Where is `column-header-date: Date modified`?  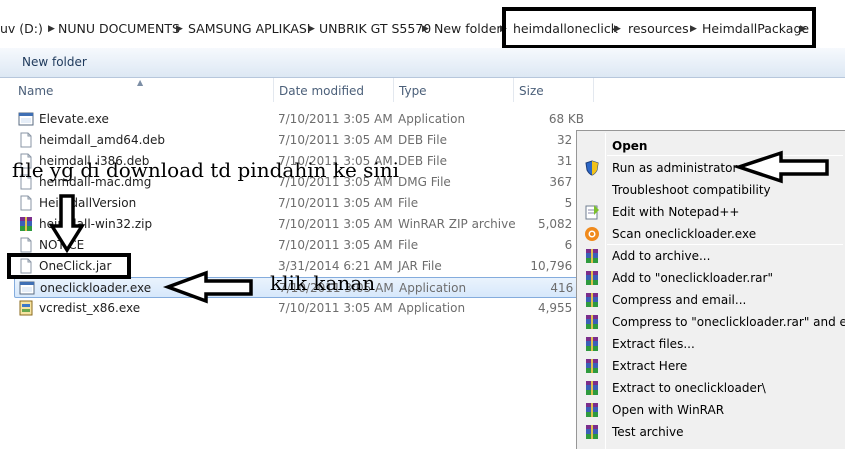
column-header-date: Date modified is located at coordinates (321, 91).